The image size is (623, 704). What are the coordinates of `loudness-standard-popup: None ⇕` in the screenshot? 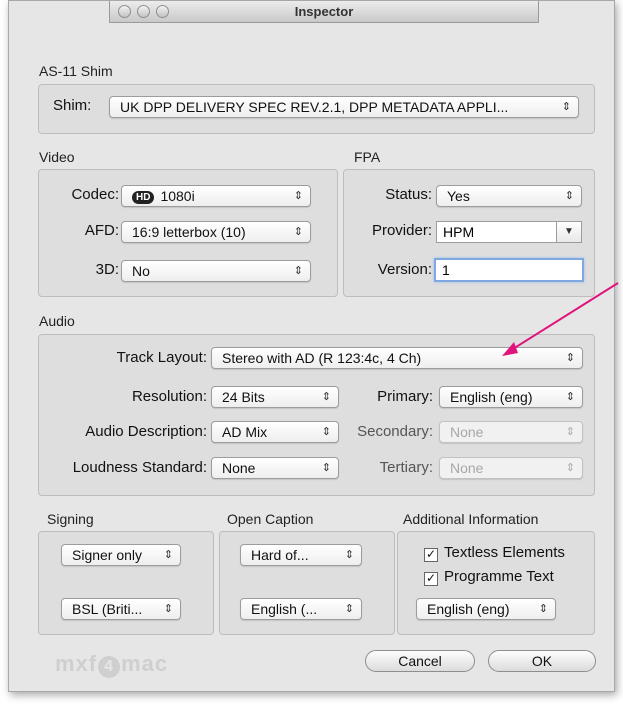 It's located at (275, 468).